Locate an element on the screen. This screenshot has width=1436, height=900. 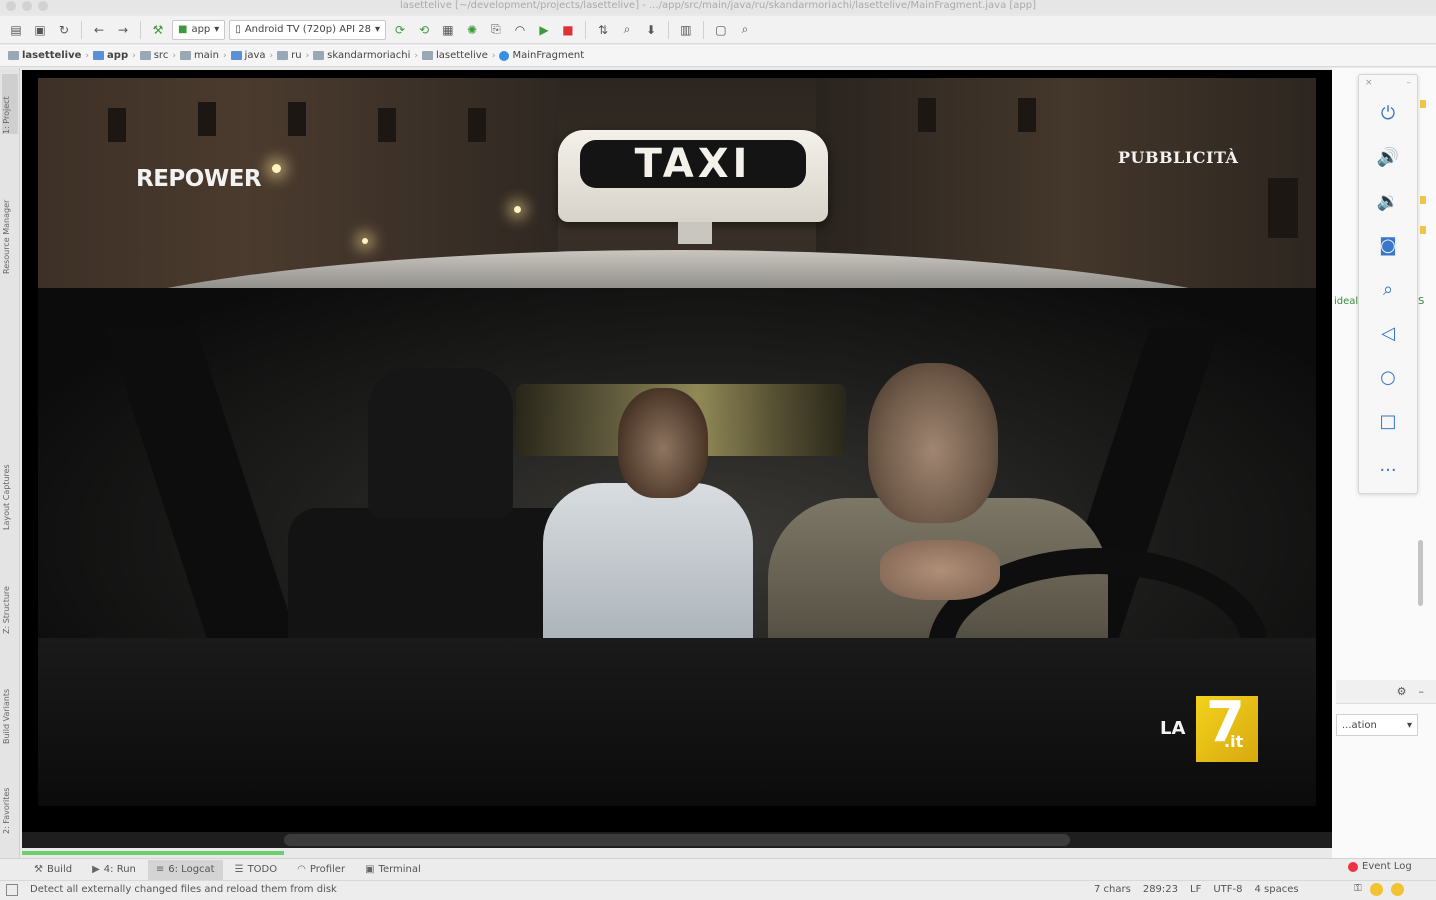
volume-up-button: 🔊 is located at coordinates (1388, 157).